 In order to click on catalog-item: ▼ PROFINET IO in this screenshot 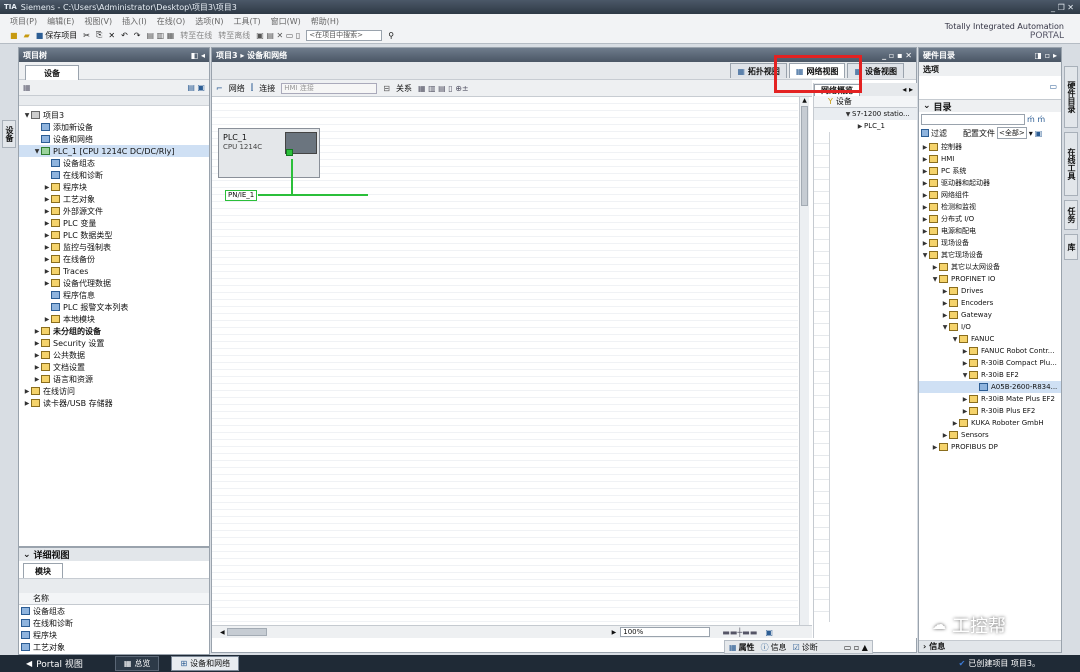, I will do `click(990, 279)`.